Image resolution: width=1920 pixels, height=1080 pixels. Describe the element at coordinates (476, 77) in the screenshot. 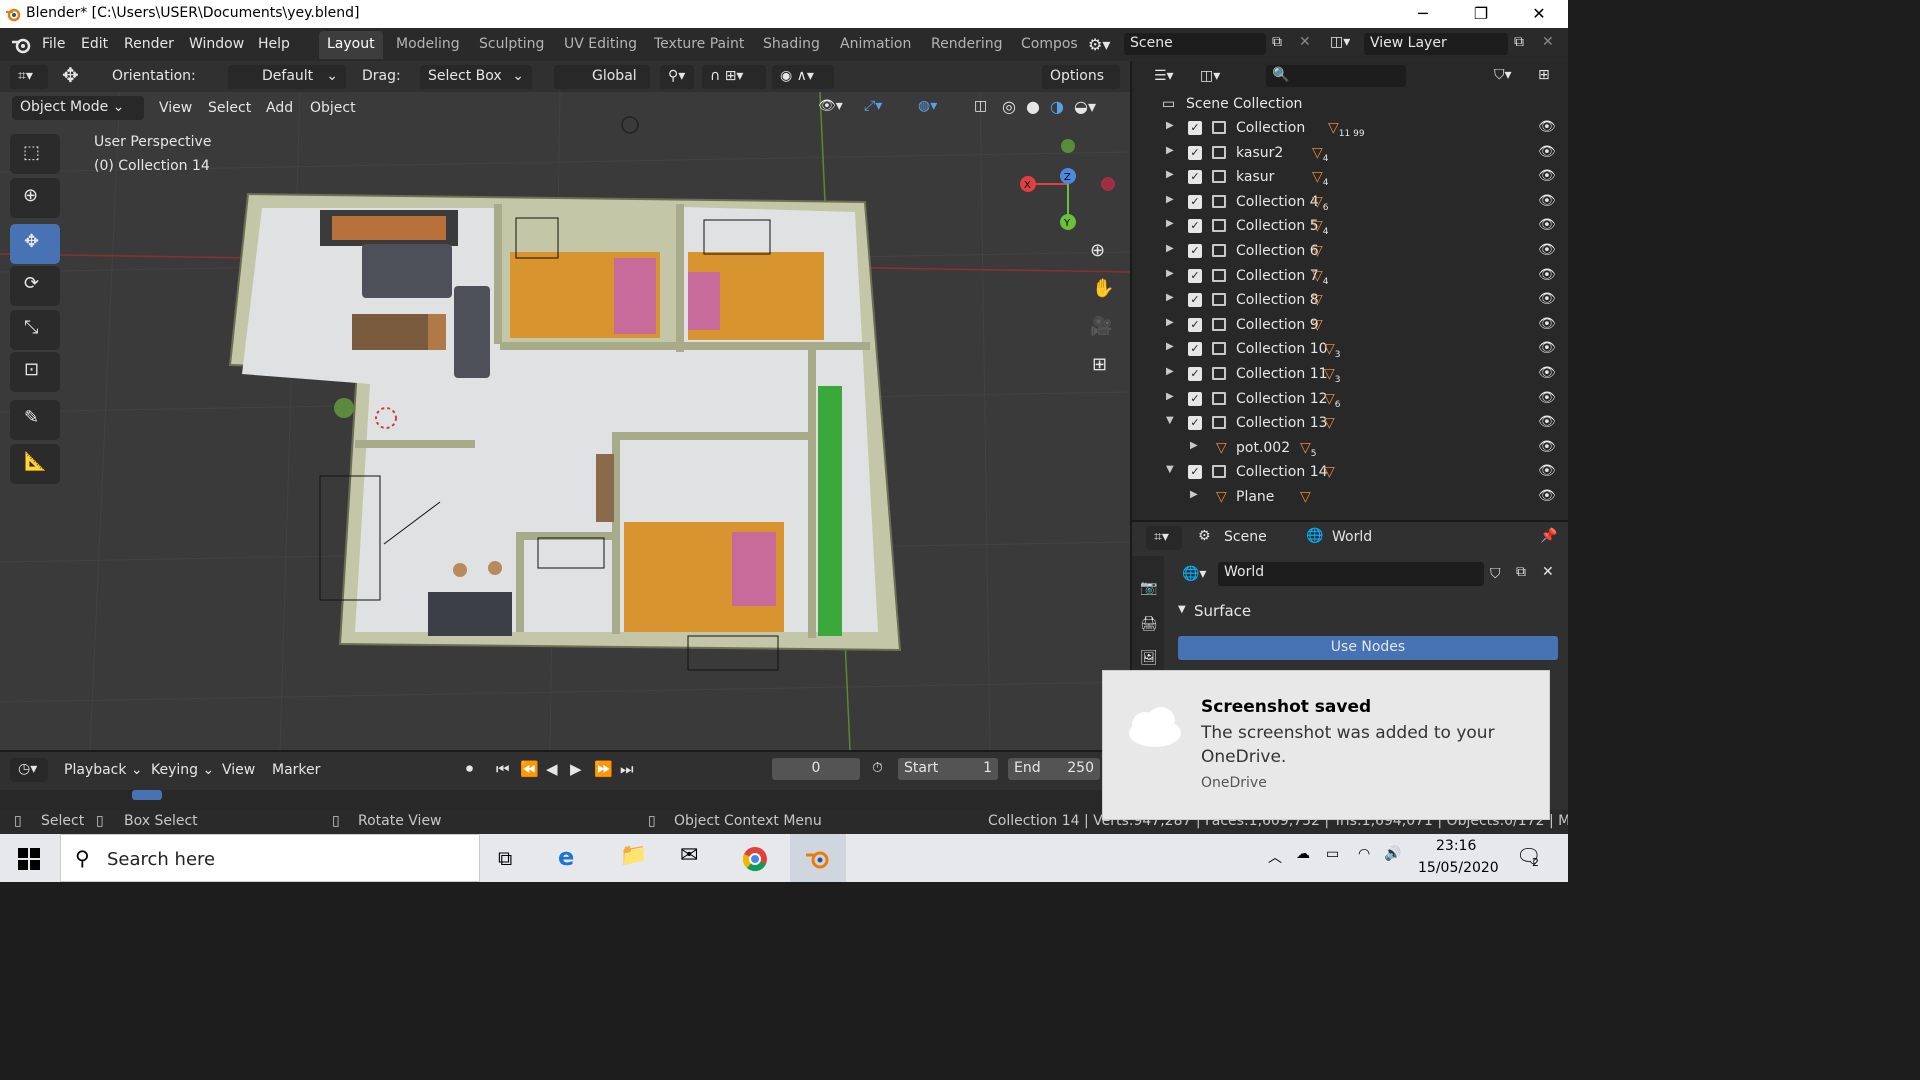

I see `drag-dropdown: Select Box ⌄` at that location.